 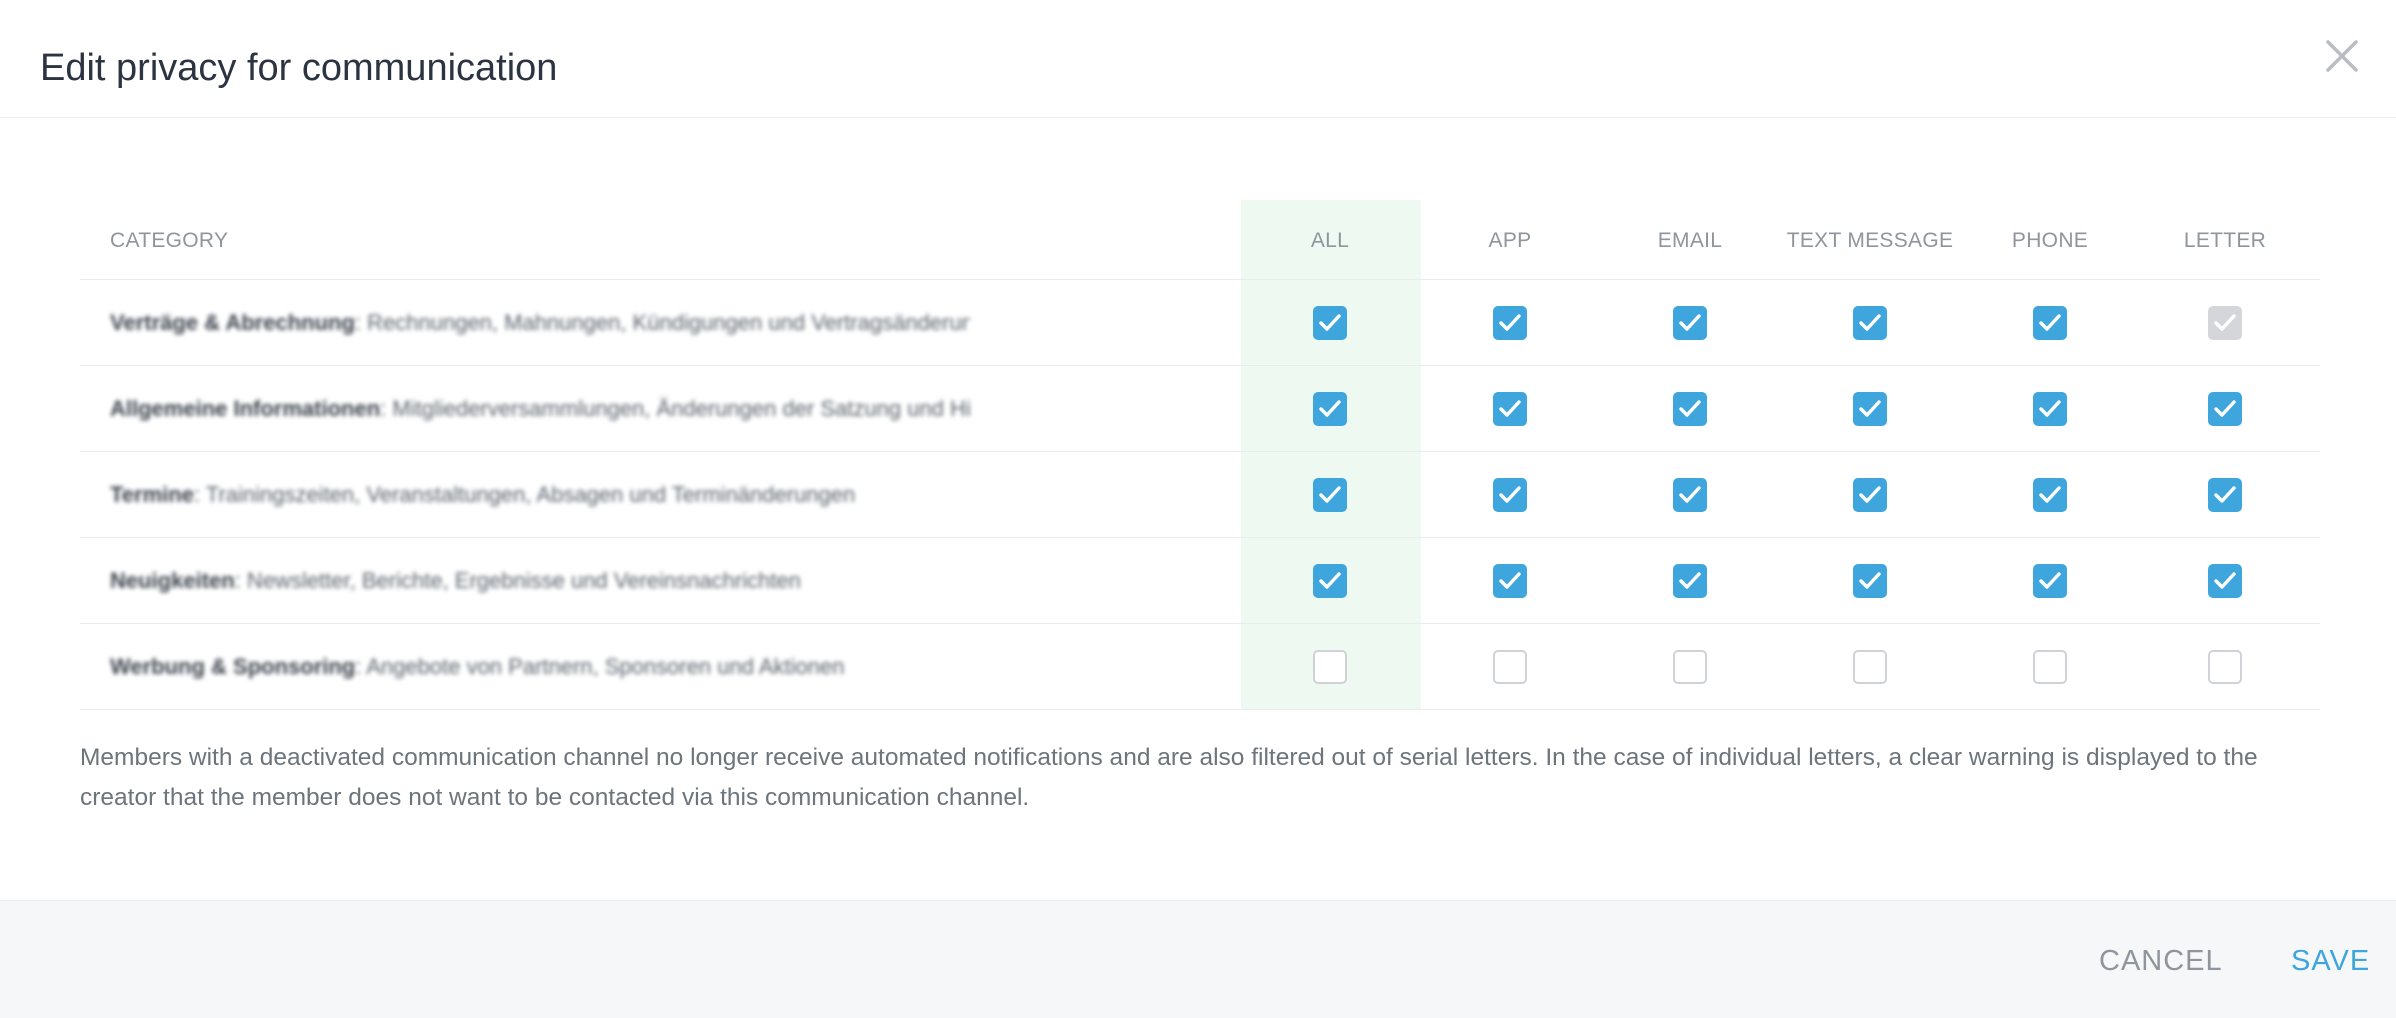 I want to click on column-header-all: ALL, so click(x=1330, y=240).